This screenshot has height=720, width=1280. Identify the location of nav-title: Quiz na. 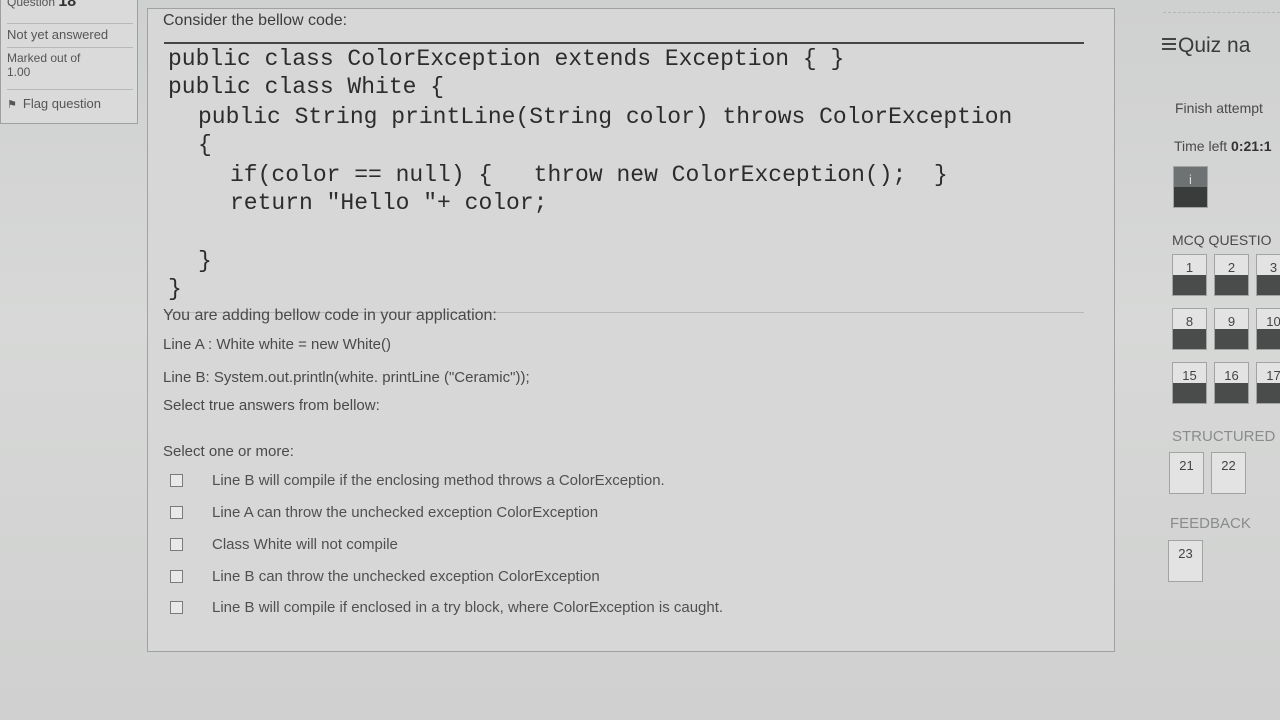
(1214, 45).